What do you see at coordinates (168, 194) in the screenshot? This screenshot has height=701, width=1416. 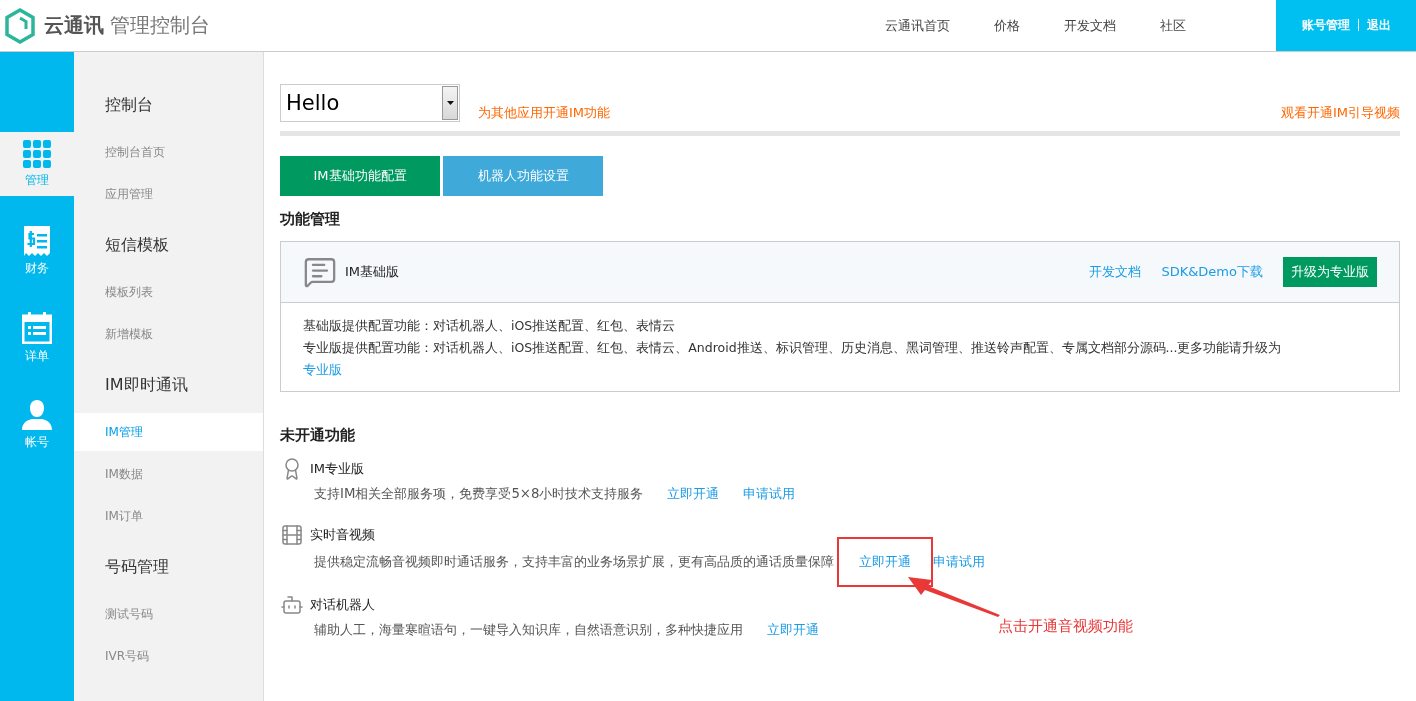 I see `menu-item: 应用管理` at bounding box center [168, 194].